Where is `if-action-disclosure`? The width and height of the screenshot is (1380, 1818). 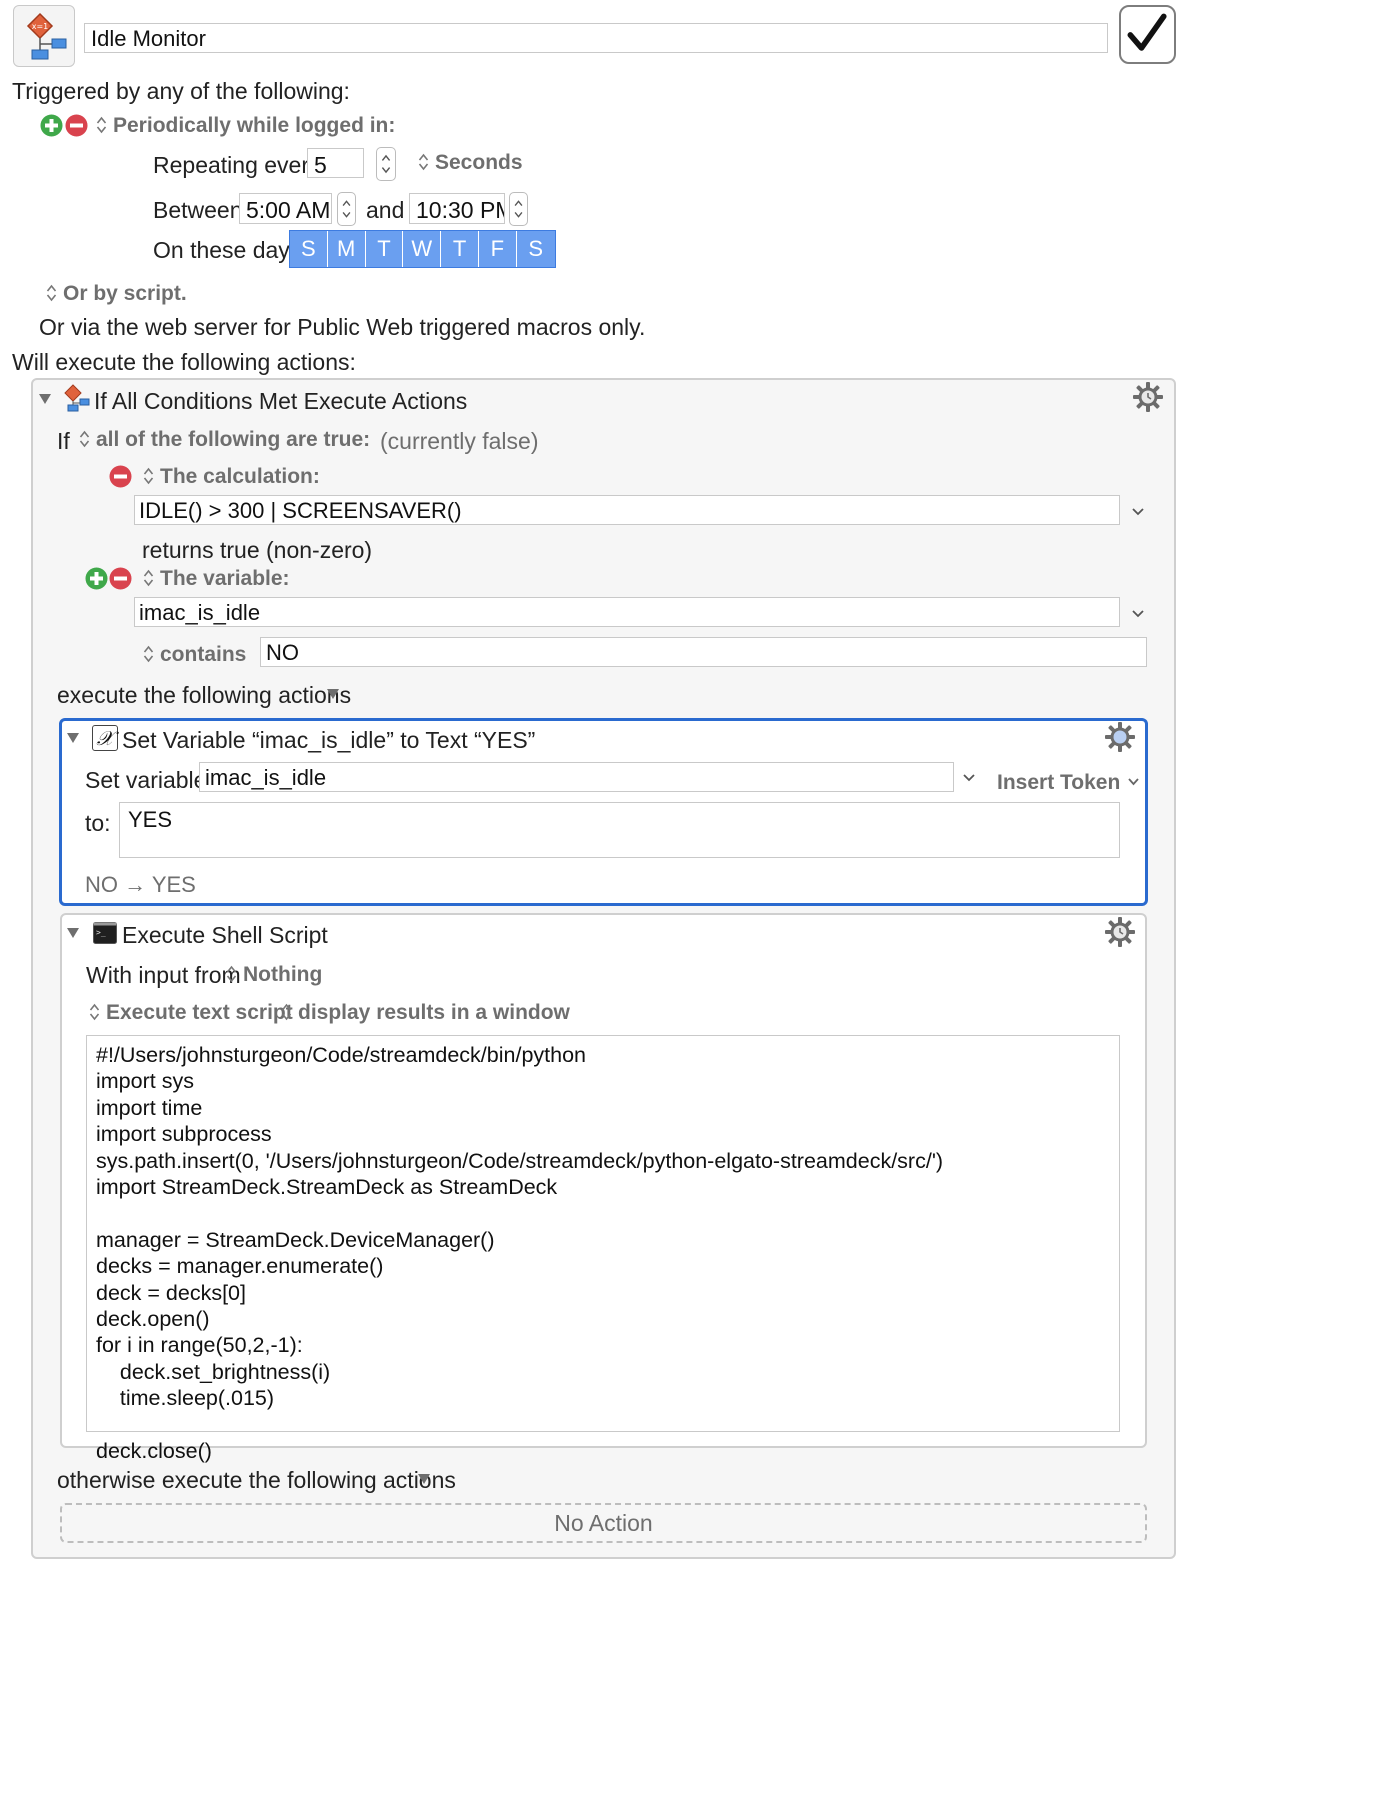
if-action-disclosure is located at coordinates (45, 399).